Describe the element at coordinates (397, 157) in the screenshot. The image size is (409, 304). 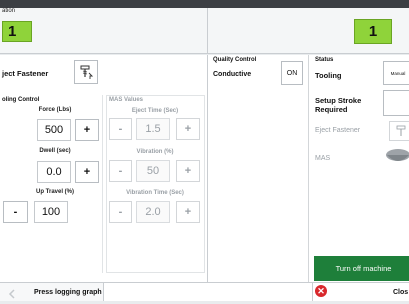
I see `mas-bowl-icon` at that location.